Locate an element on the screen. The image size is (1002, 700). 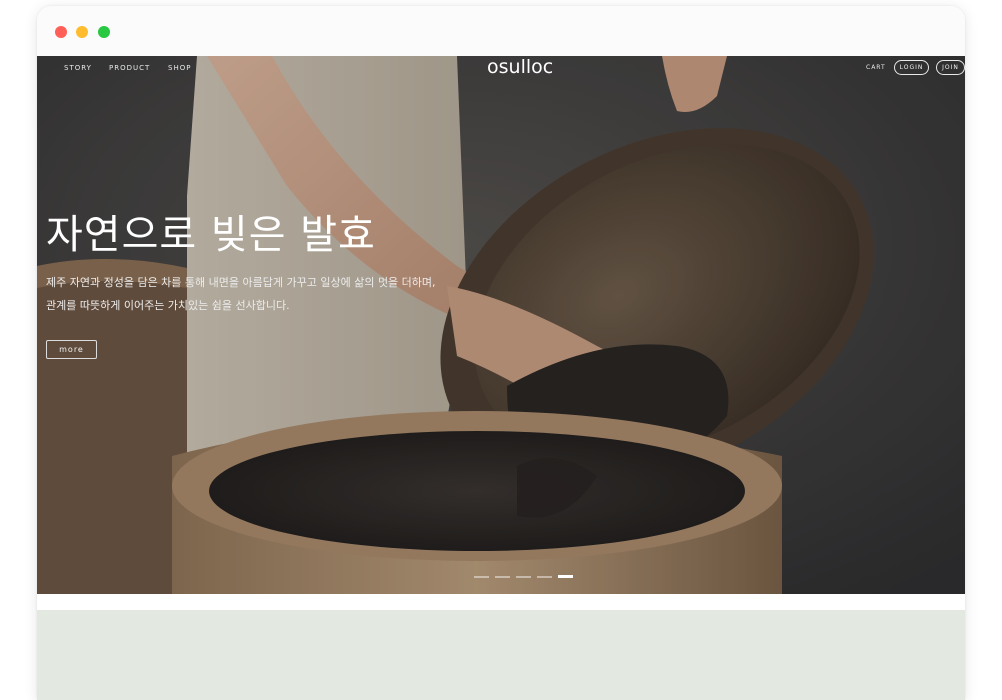
section-divider is located at coordinates (501, 602).